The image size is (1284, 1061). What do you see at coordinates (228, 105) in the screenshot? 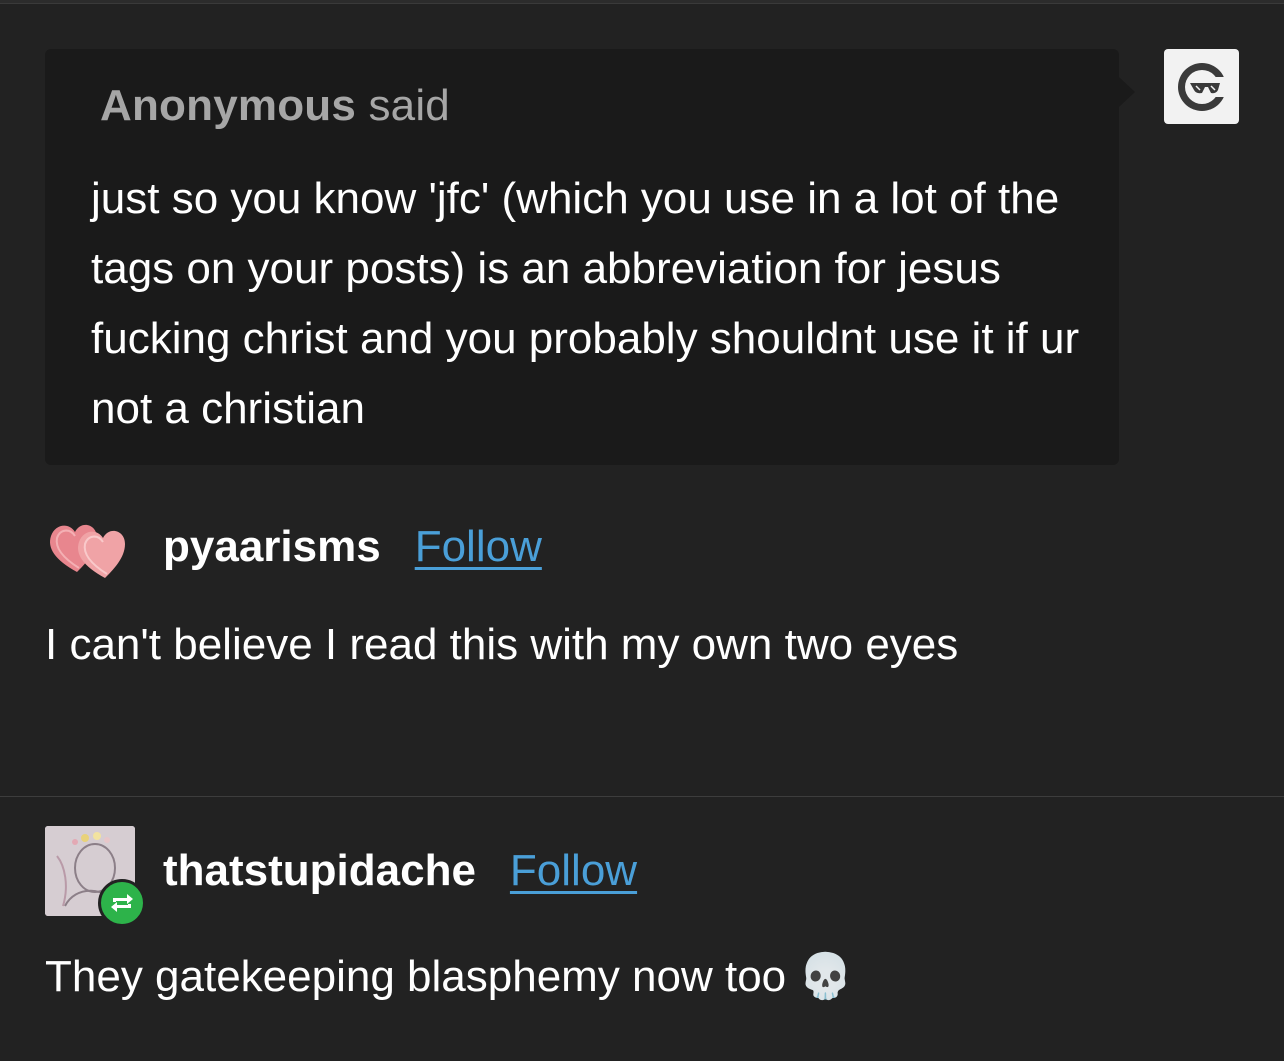
I see `asker-name: Anonymous` at bounding box center [228, 105].